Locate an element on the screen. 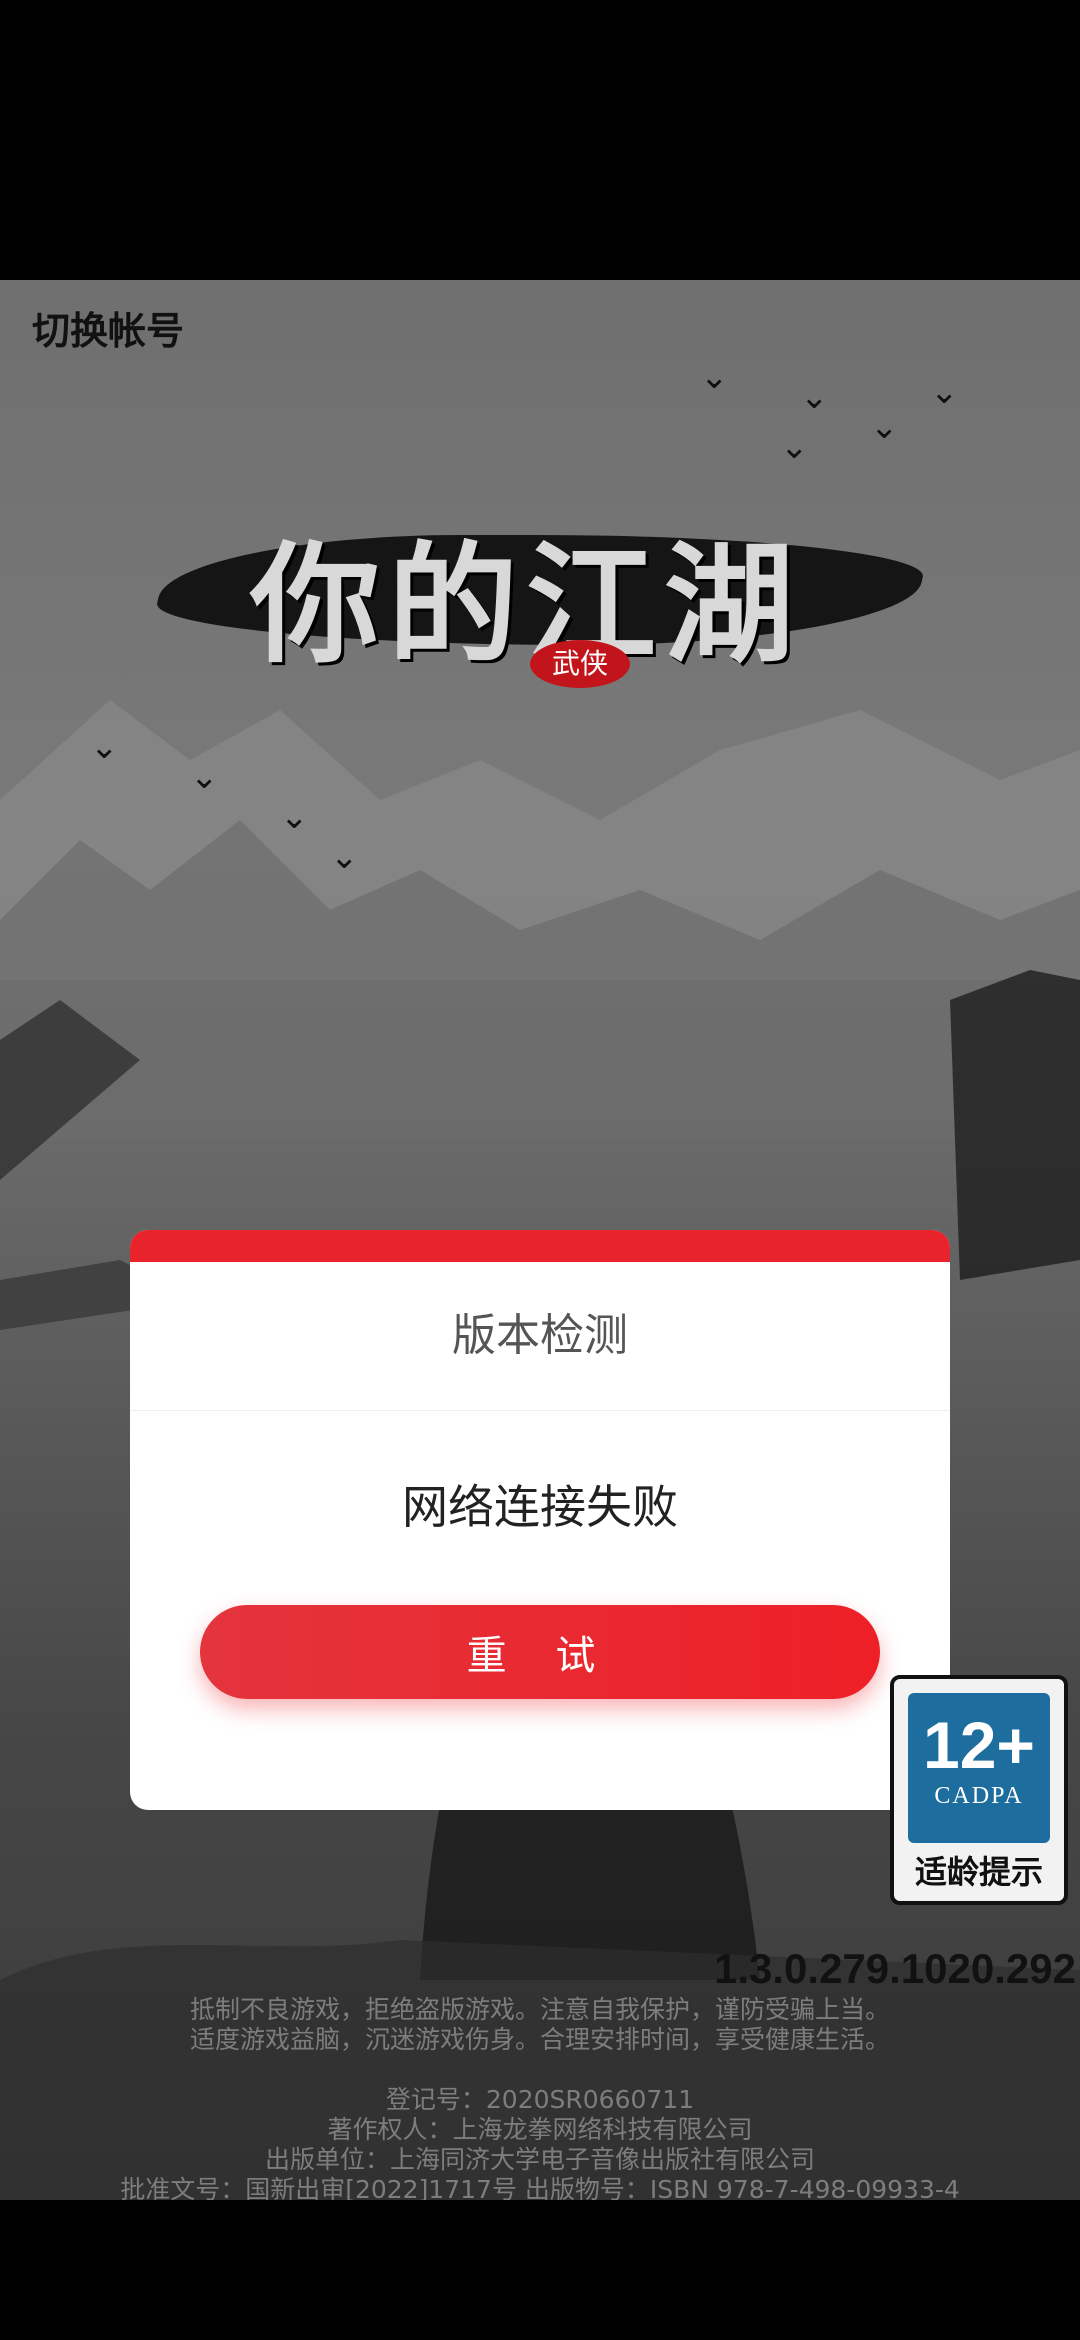 Image resolution: width=1080 pixels, height=2340 pixels. switch-account-button: 切换帐号 is located at coordinates (108, 327).